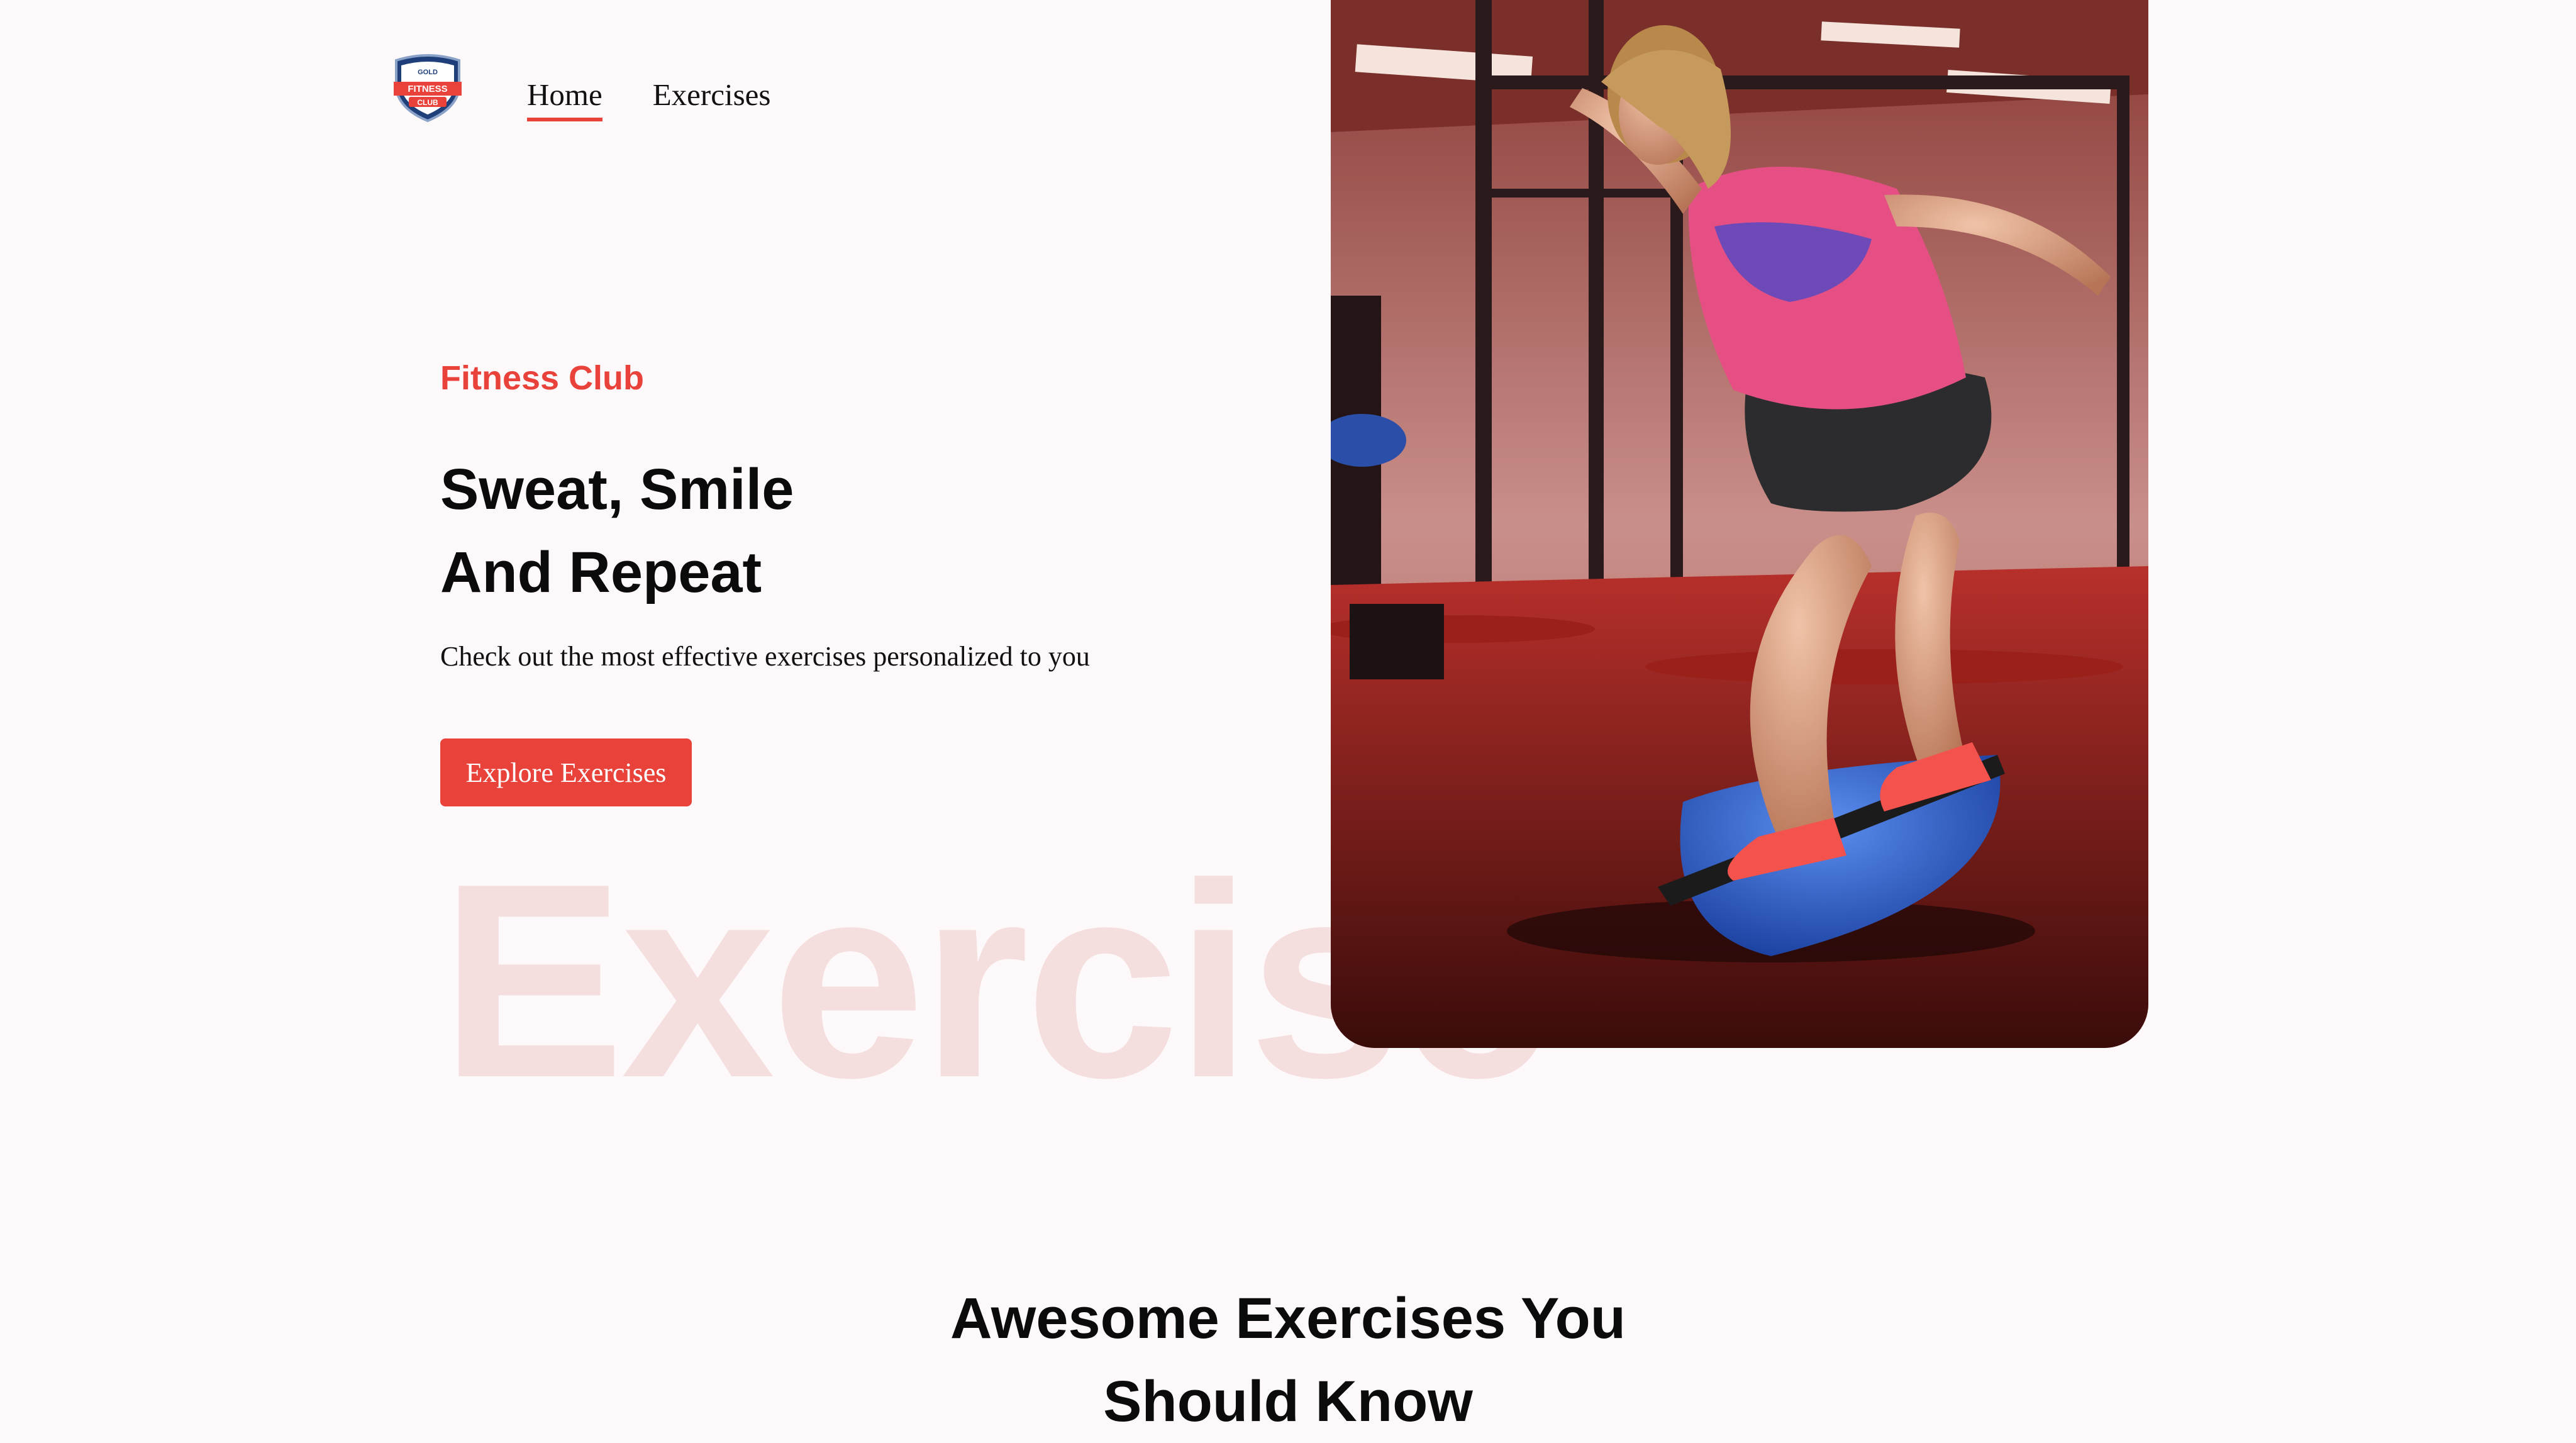  Describe the element at coordinates (649, 99) in the screenshot. I see `main-nav: Home Exercises` at that location.